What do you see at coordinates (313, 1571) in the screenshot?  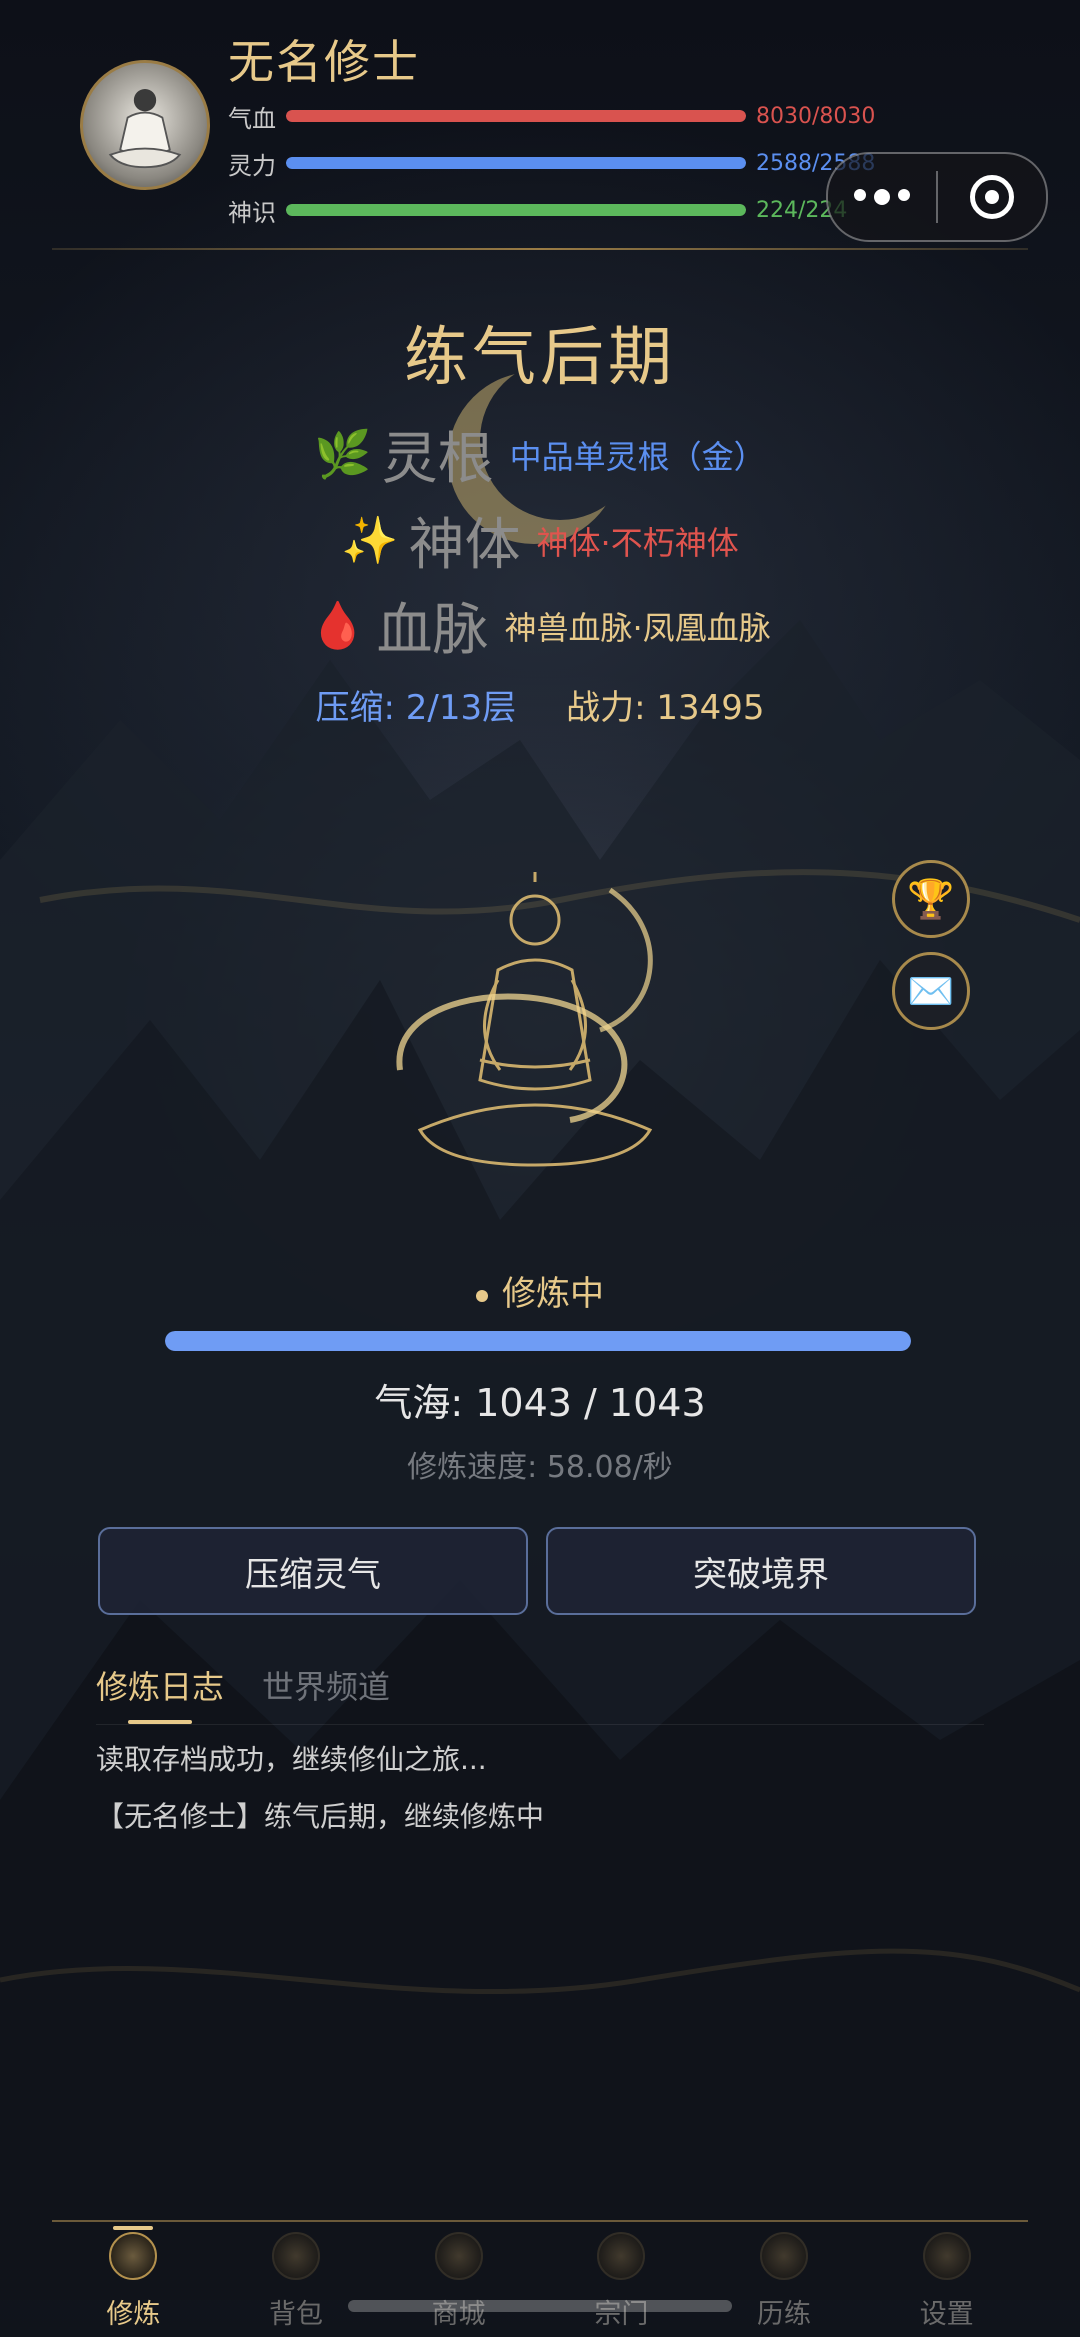 I see `compress-qi-button: 压缩灵气` at bounding box center [313, 1571].